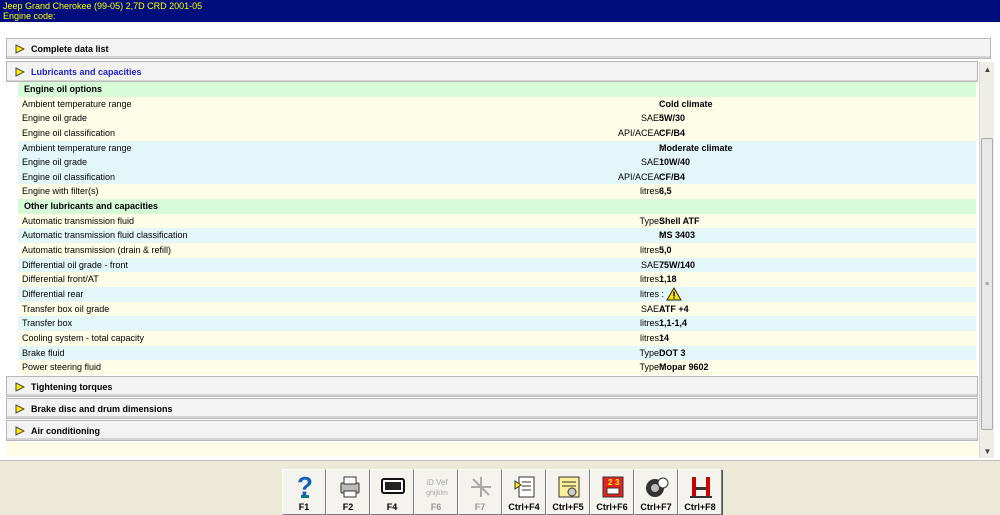  What do you see at coordinates (524, 487) in the screenshot?
I see `document-icon` at bounding box center [524, 487].